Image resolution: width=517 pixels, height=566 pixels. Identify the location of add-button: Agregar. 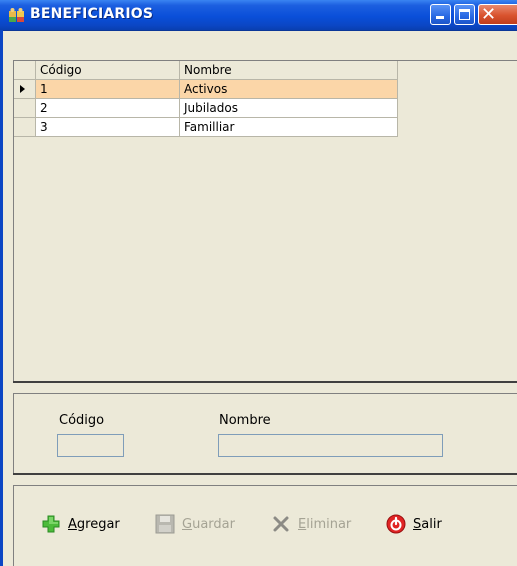
(80, 524).